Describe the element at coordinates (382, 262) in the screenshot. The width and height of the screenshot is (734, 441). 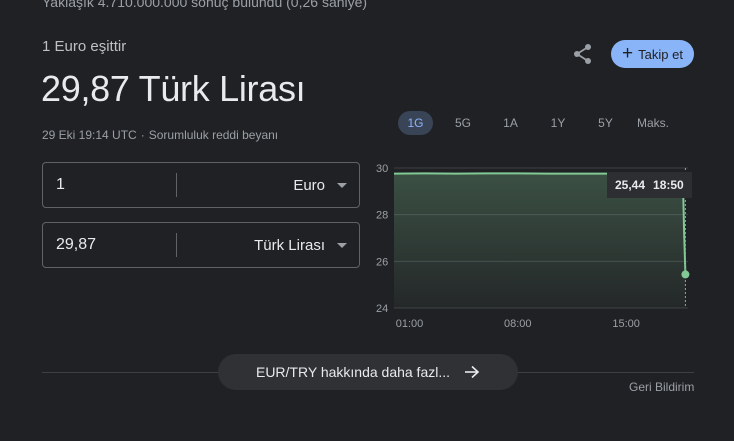
I see `y-tick-label: 26` at that location.